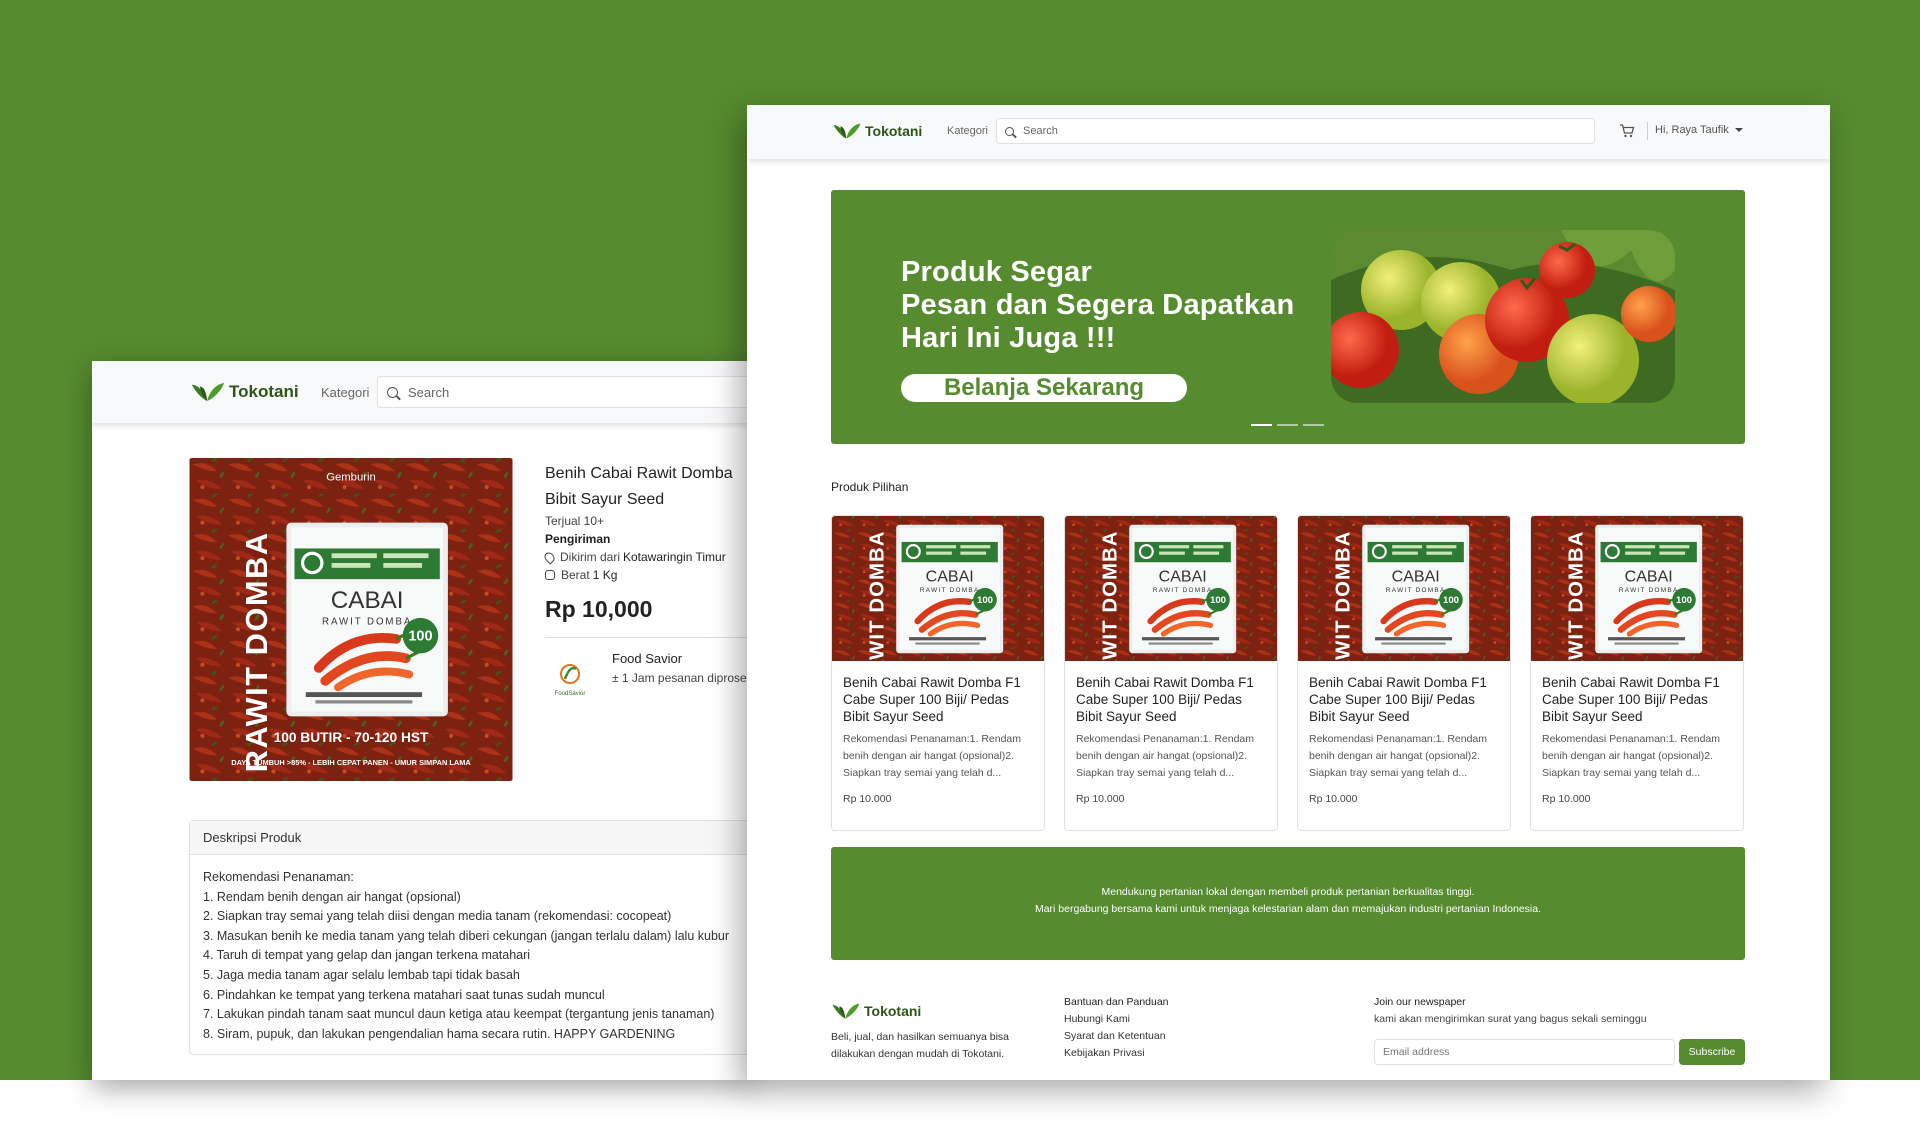 Image resolution: width=1920 pixels, height=1141 pixels. What do you see at coordinates (1104, 1053) in the screenshot?
I see `footer-link-privacy: Kebijakan Privasi` at bounding box center [1104, 1053].